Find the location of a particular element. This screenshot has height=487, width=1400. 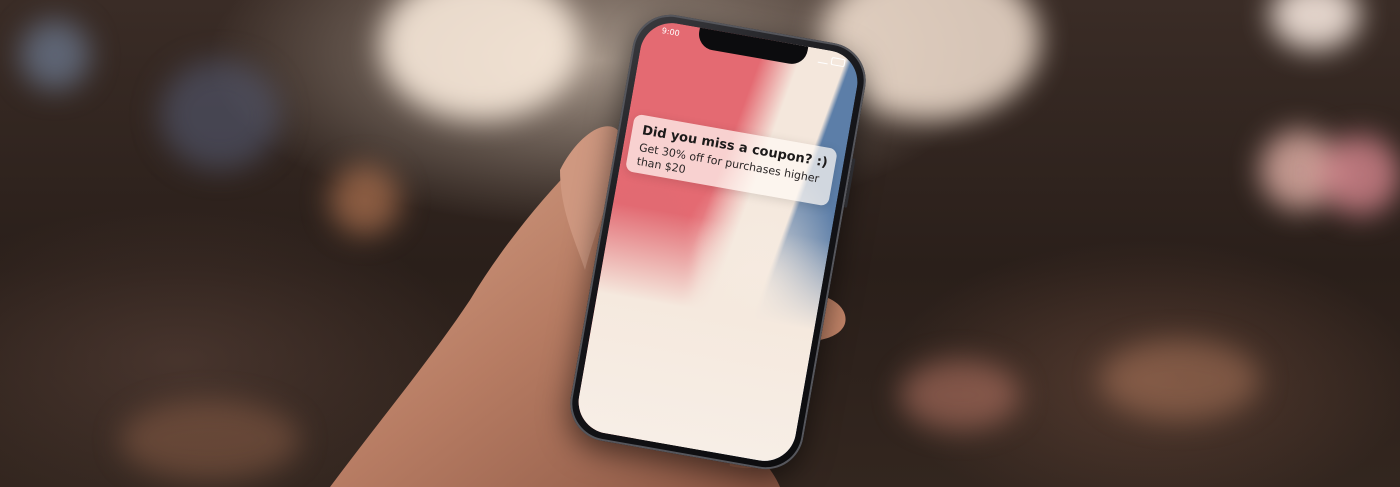

status-time: 9:00 is located at coordinates (671, 32).